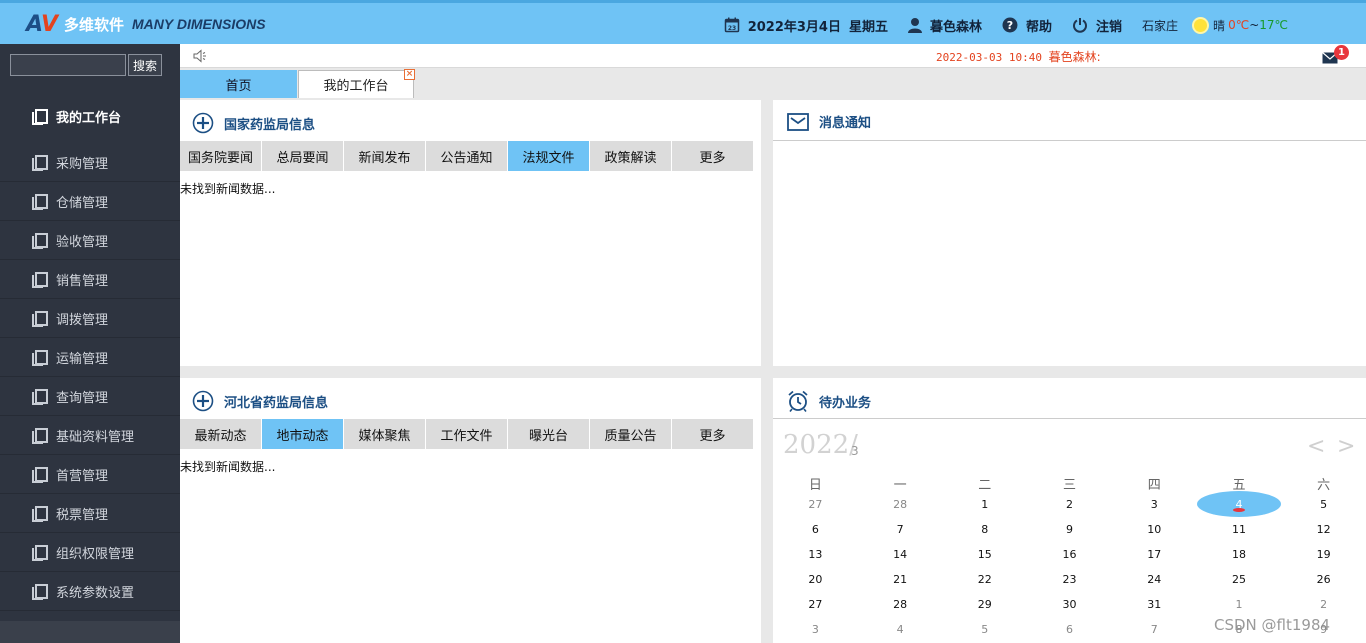 Image resolution: width=1366 pixels, height=643 pixels. I want to click on tab-announcement: 公告通知, so click(467, 156).